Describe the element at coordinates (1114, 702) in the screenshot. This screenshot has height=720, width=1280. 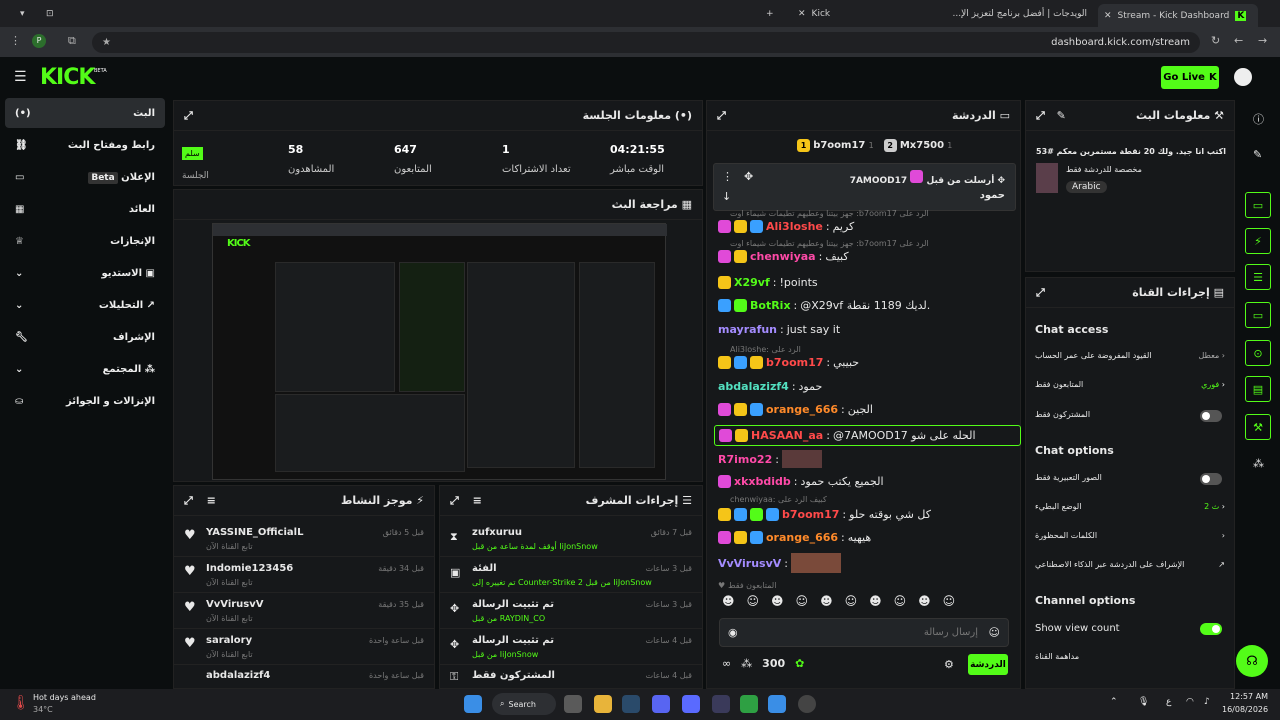
I see `chevron-up-icon: ⌃` at that location.